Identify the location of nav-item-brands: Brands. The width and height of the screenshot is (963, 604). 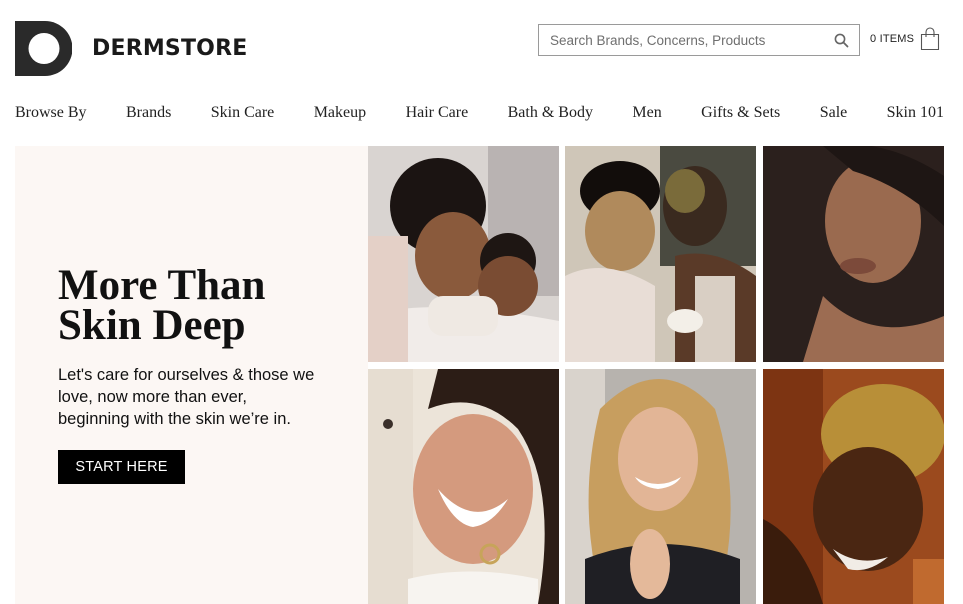
(148, 113).